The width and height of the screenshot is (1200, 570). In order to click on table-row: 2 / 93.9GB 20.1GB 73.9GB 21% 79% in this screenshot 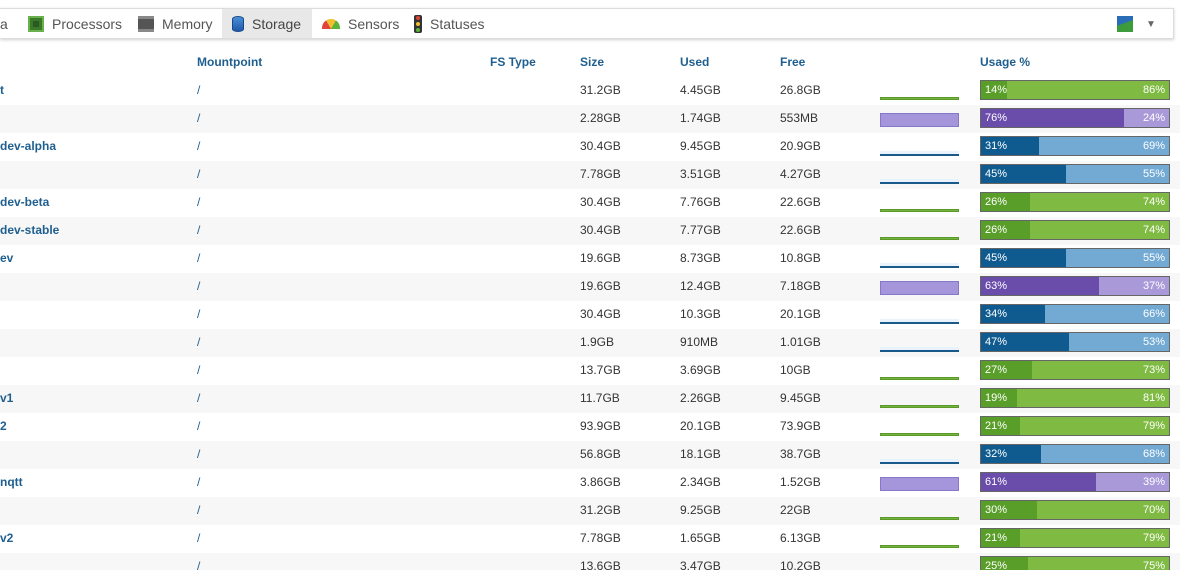, I will do `click(590, 427)`.